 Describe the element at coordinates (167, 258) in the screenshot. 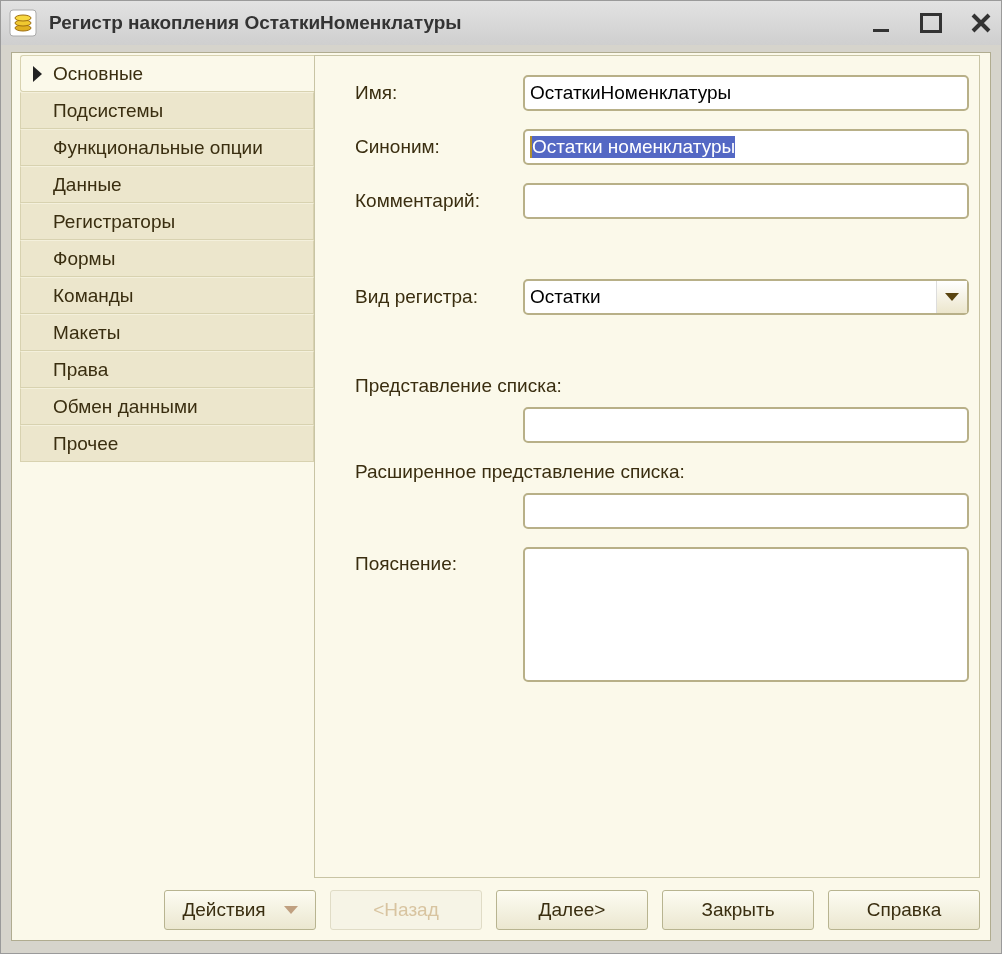

I see `sidebar-tab: Формы` at that location.